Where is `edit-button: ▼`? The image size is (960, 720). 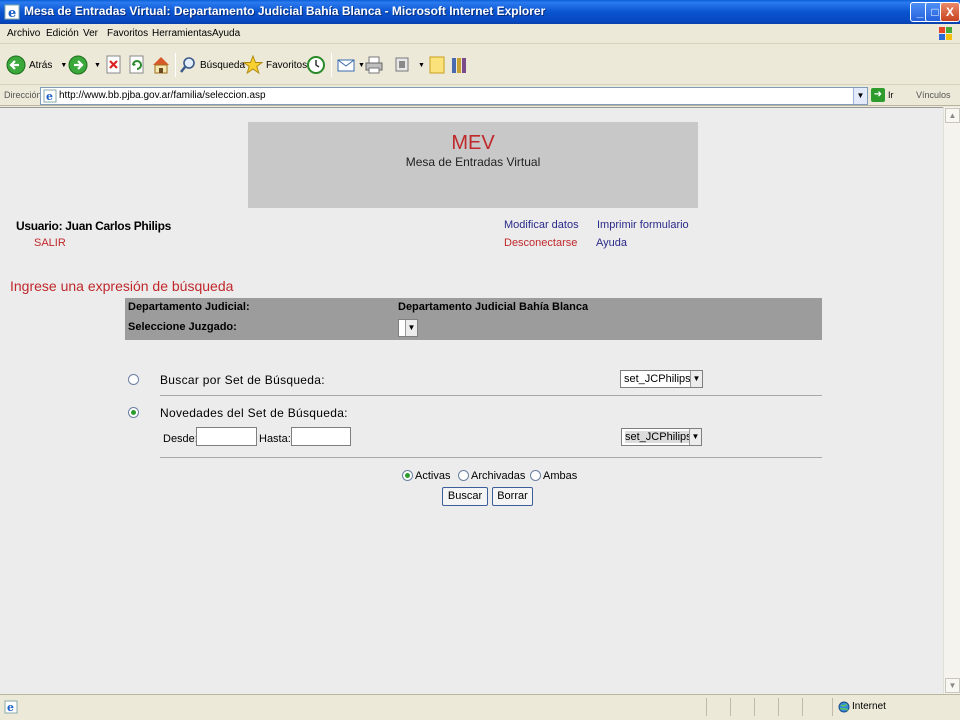
edit-button: ▼ is located at coordinates (409, 65).